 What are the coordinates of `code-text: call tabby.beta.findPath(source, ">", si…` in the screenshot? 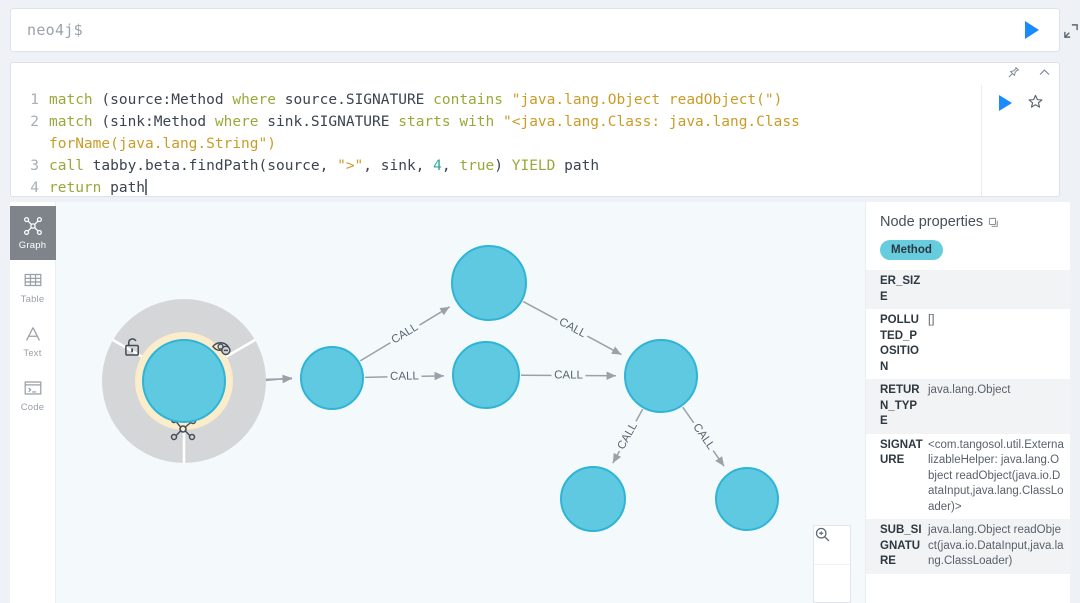 It's located at (324, 166).